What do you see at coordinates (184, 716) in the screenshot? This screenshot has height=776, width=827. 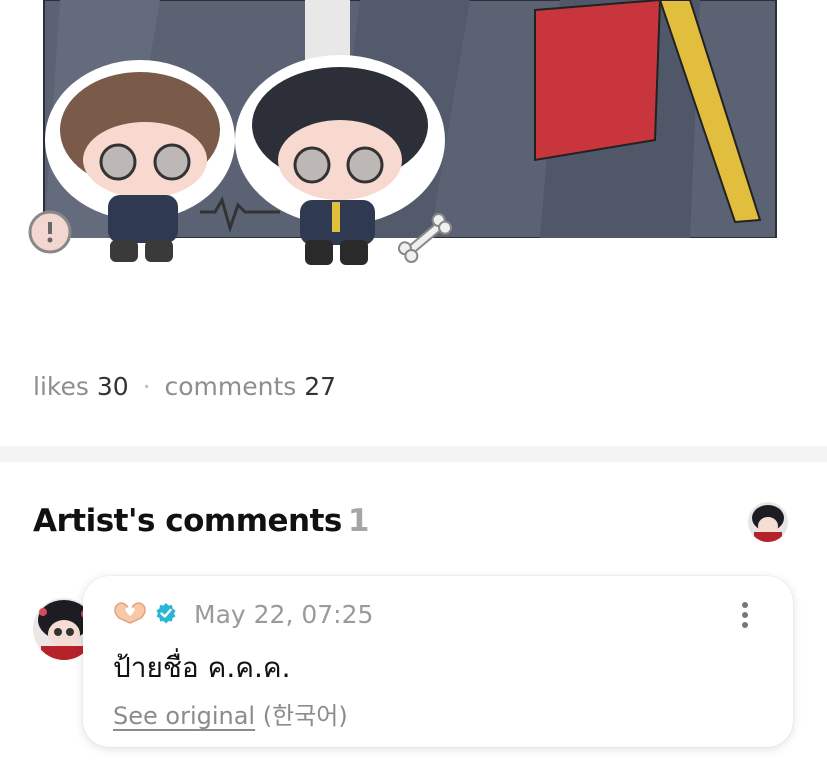 I see `see-original-link: See original` at bounding box center [184, 716].